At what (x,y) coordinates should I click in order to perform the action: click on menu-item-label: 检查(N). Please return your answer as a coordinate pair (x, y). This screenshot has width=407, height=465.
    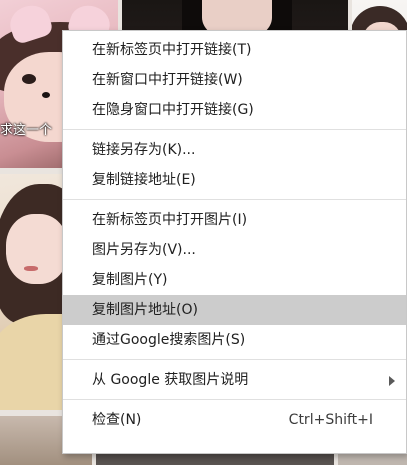
    Looking at the image, I should click on (117, 420).